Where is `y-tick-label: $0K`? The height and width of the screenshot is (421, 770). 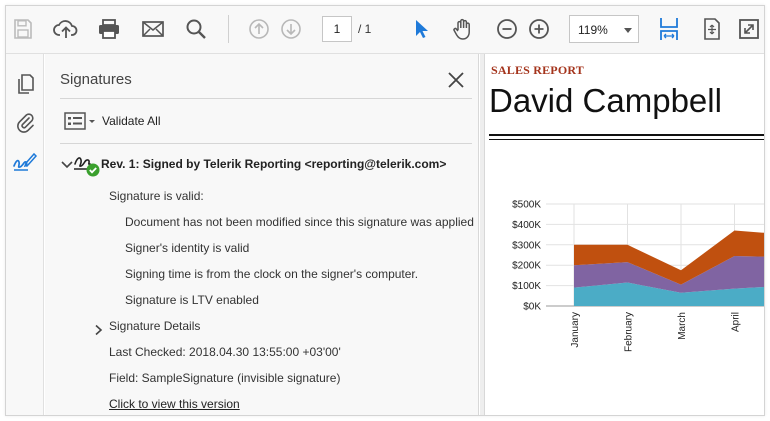
y-tick-label: $0K is located at coordinates (532, 307).